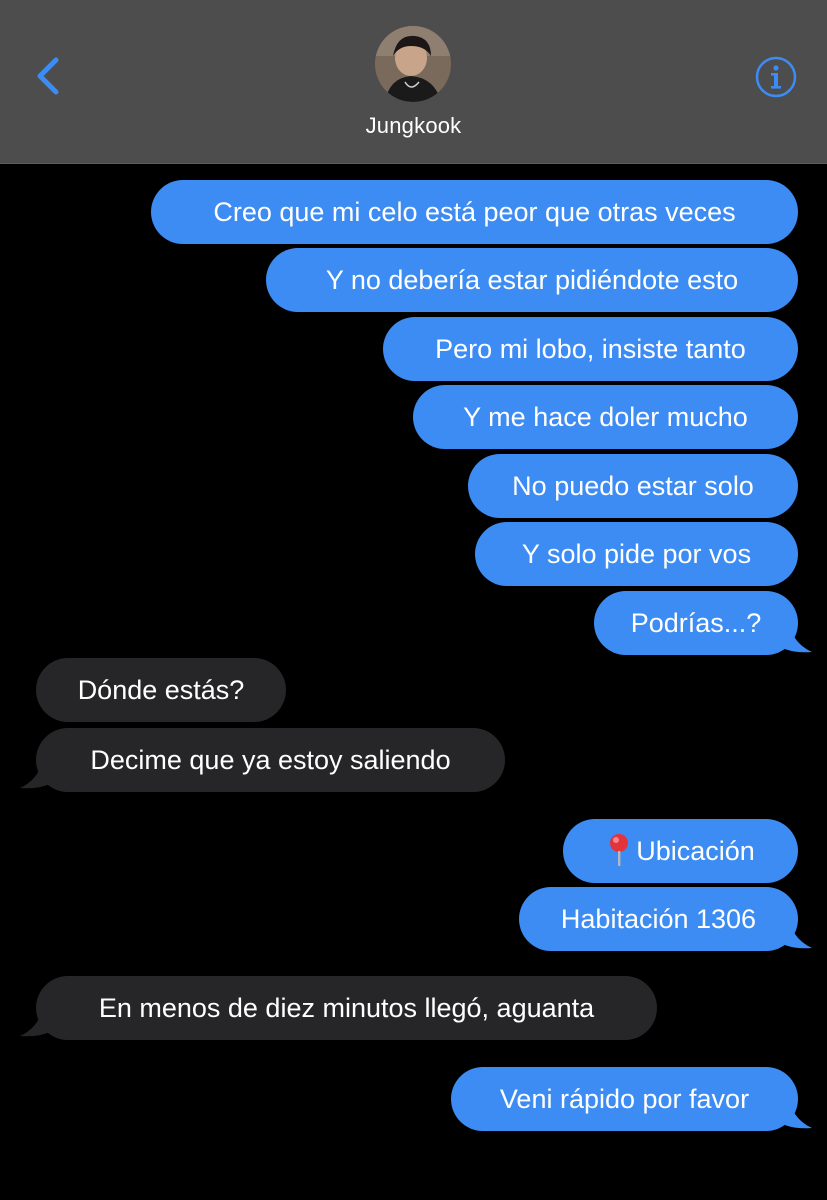  I want to click on sent-message: Habitación 1306, so click(658, 919).